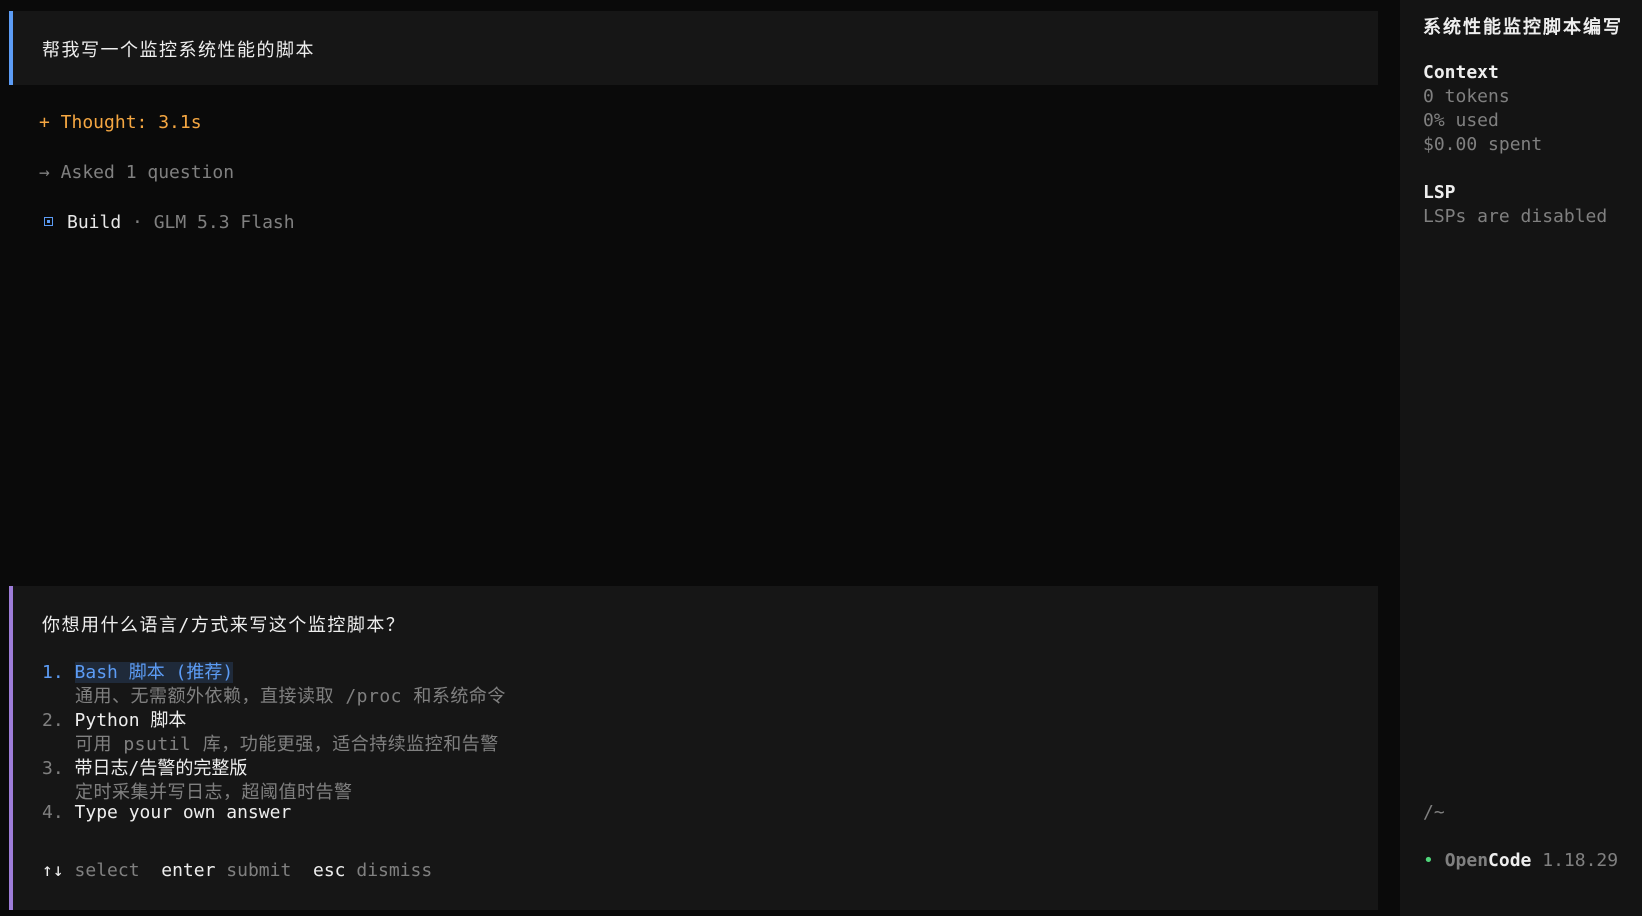 The width and height of the screenshot is (1642, 916). I want to click on lsp-heading: LSP, so click(1439, 192).